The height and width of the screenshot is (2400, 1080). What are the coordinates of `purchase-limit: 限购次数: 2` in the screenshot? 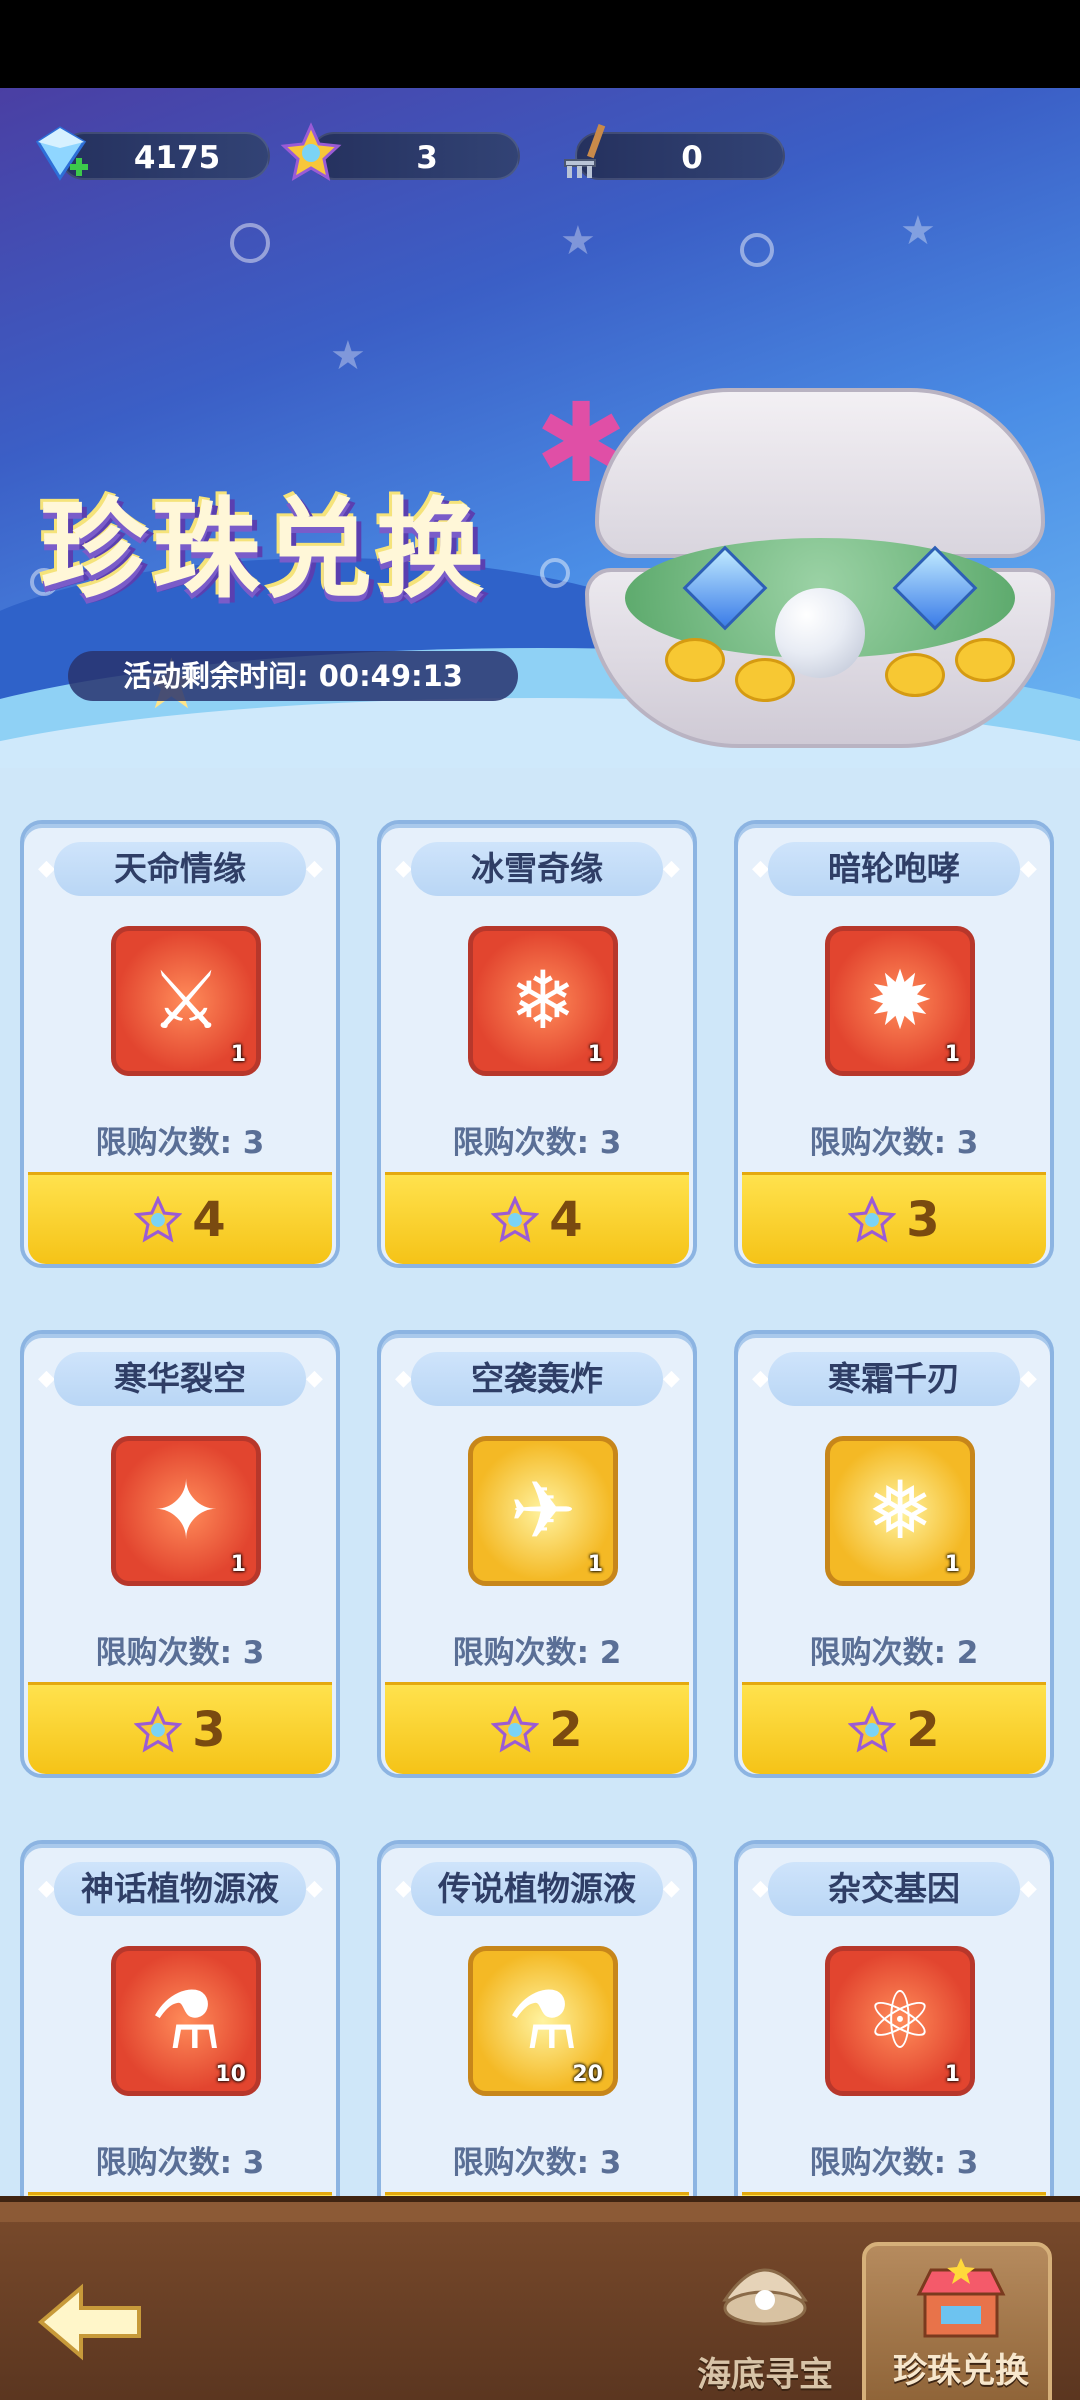 It's located at (537, 1653).